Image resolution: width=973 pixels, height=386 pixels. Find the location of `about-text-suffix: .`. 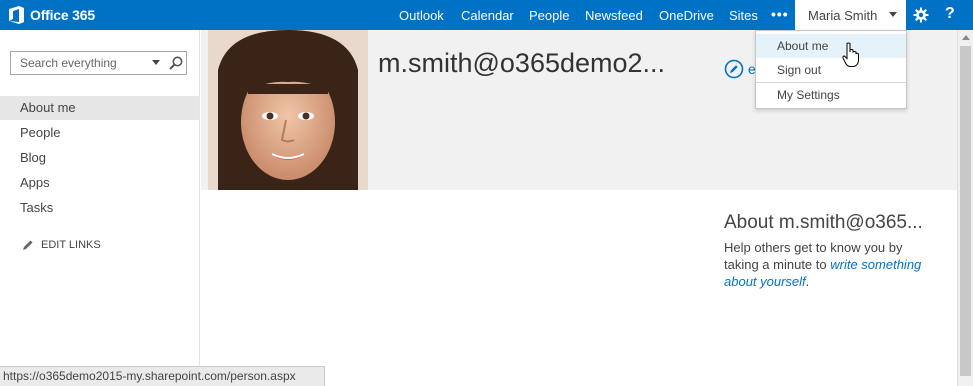

about-text-suffix: . is located at coordinates (807, 281).